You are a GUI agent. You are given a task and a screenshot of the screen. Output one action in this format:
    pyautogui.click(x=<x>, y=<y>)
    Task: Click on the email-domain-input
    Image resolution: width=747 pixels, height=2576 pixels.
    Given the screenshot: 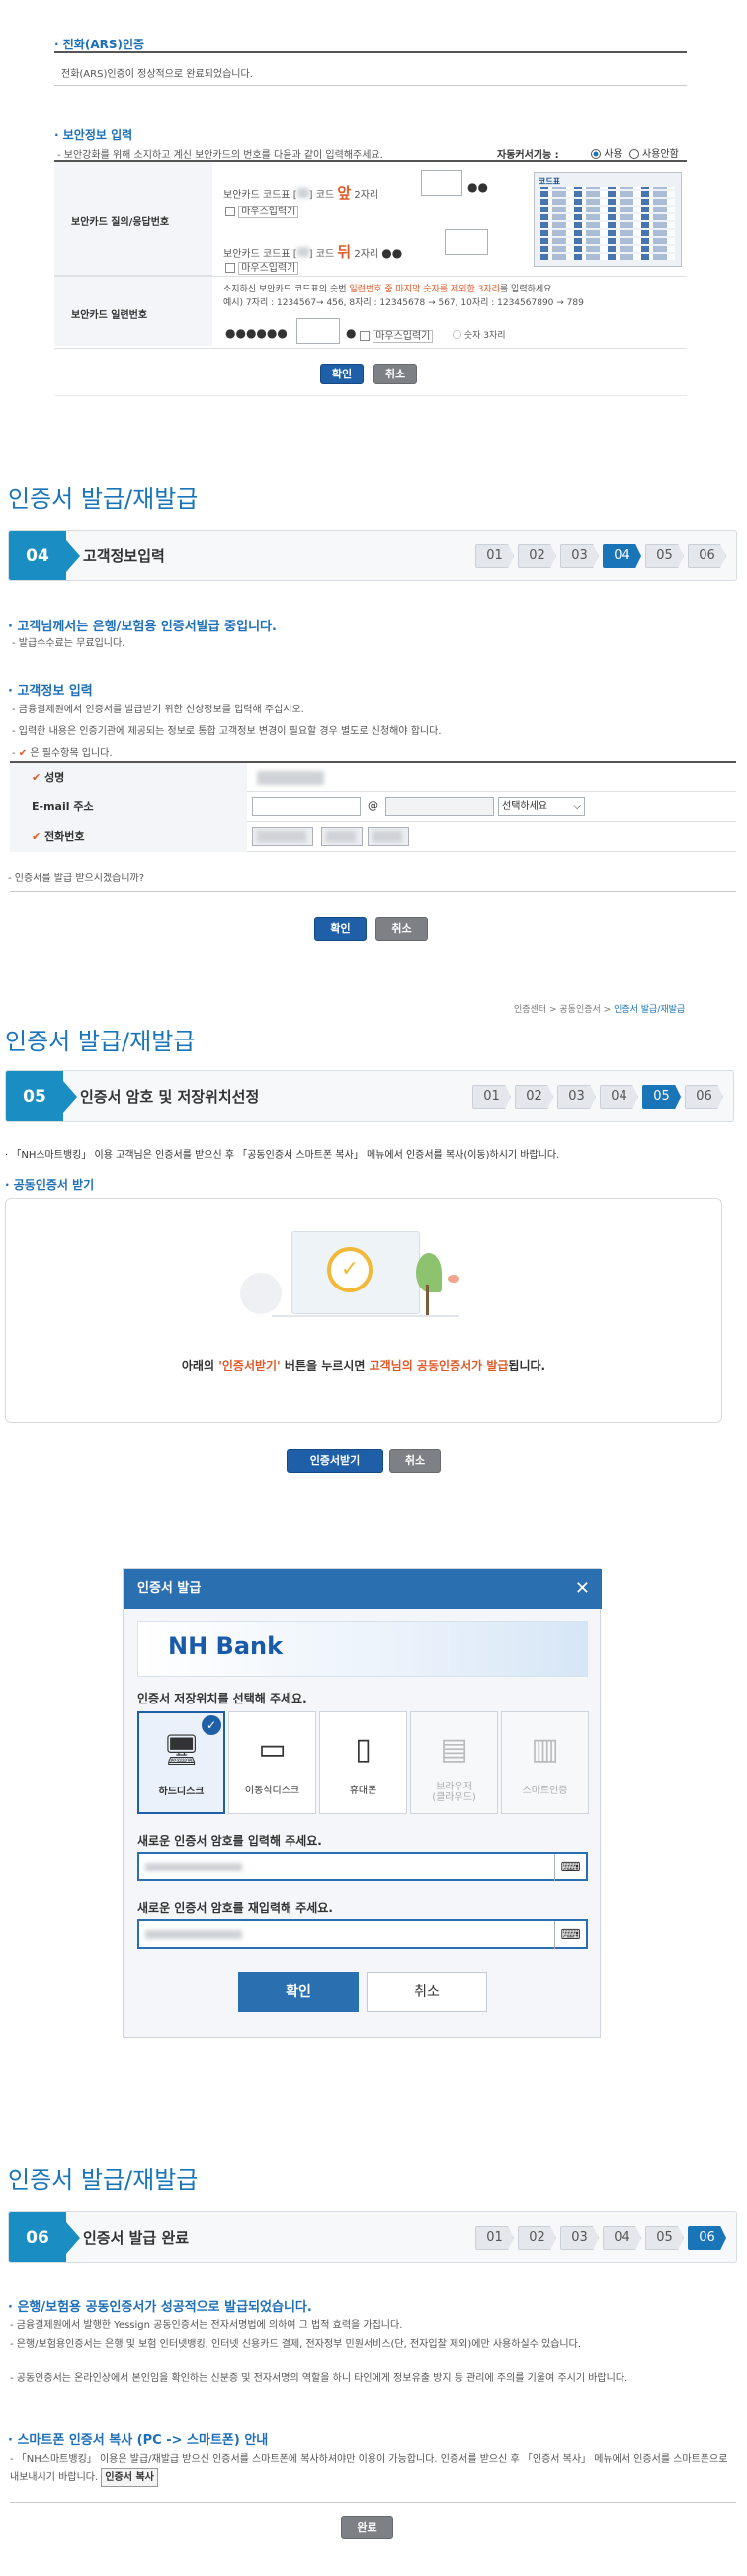 What is the action you would take?
    pyautogui.click(x=439, y=806)
    